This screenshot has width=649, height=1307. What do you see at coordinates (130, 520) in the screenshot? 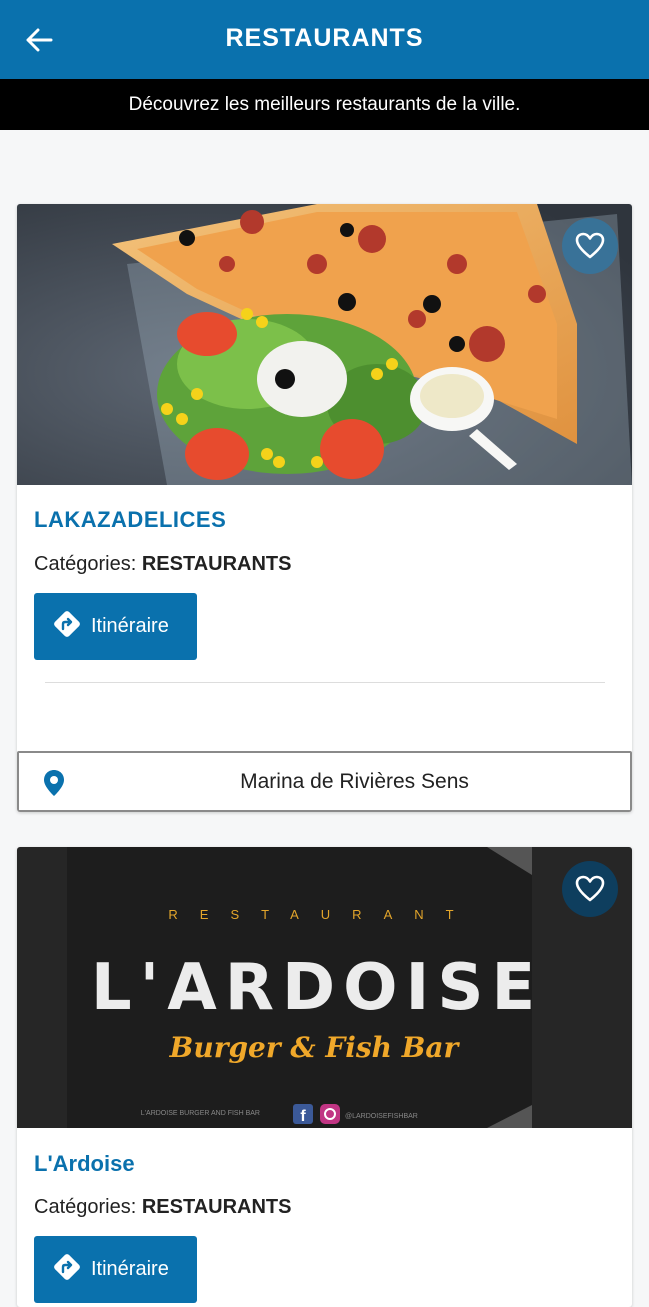
I see `restaurant-name: LAKAZADELICES` at bounding box center [130, 520].